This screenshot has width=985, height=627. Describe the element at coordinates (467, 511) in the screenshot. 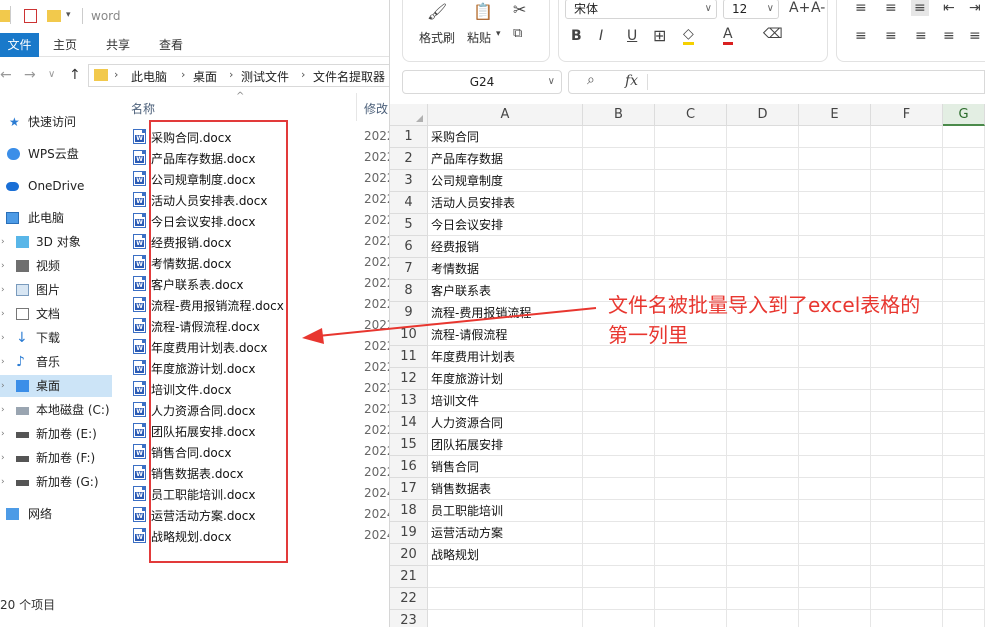

I see `cell-a18: 员工职能培训` at that location.